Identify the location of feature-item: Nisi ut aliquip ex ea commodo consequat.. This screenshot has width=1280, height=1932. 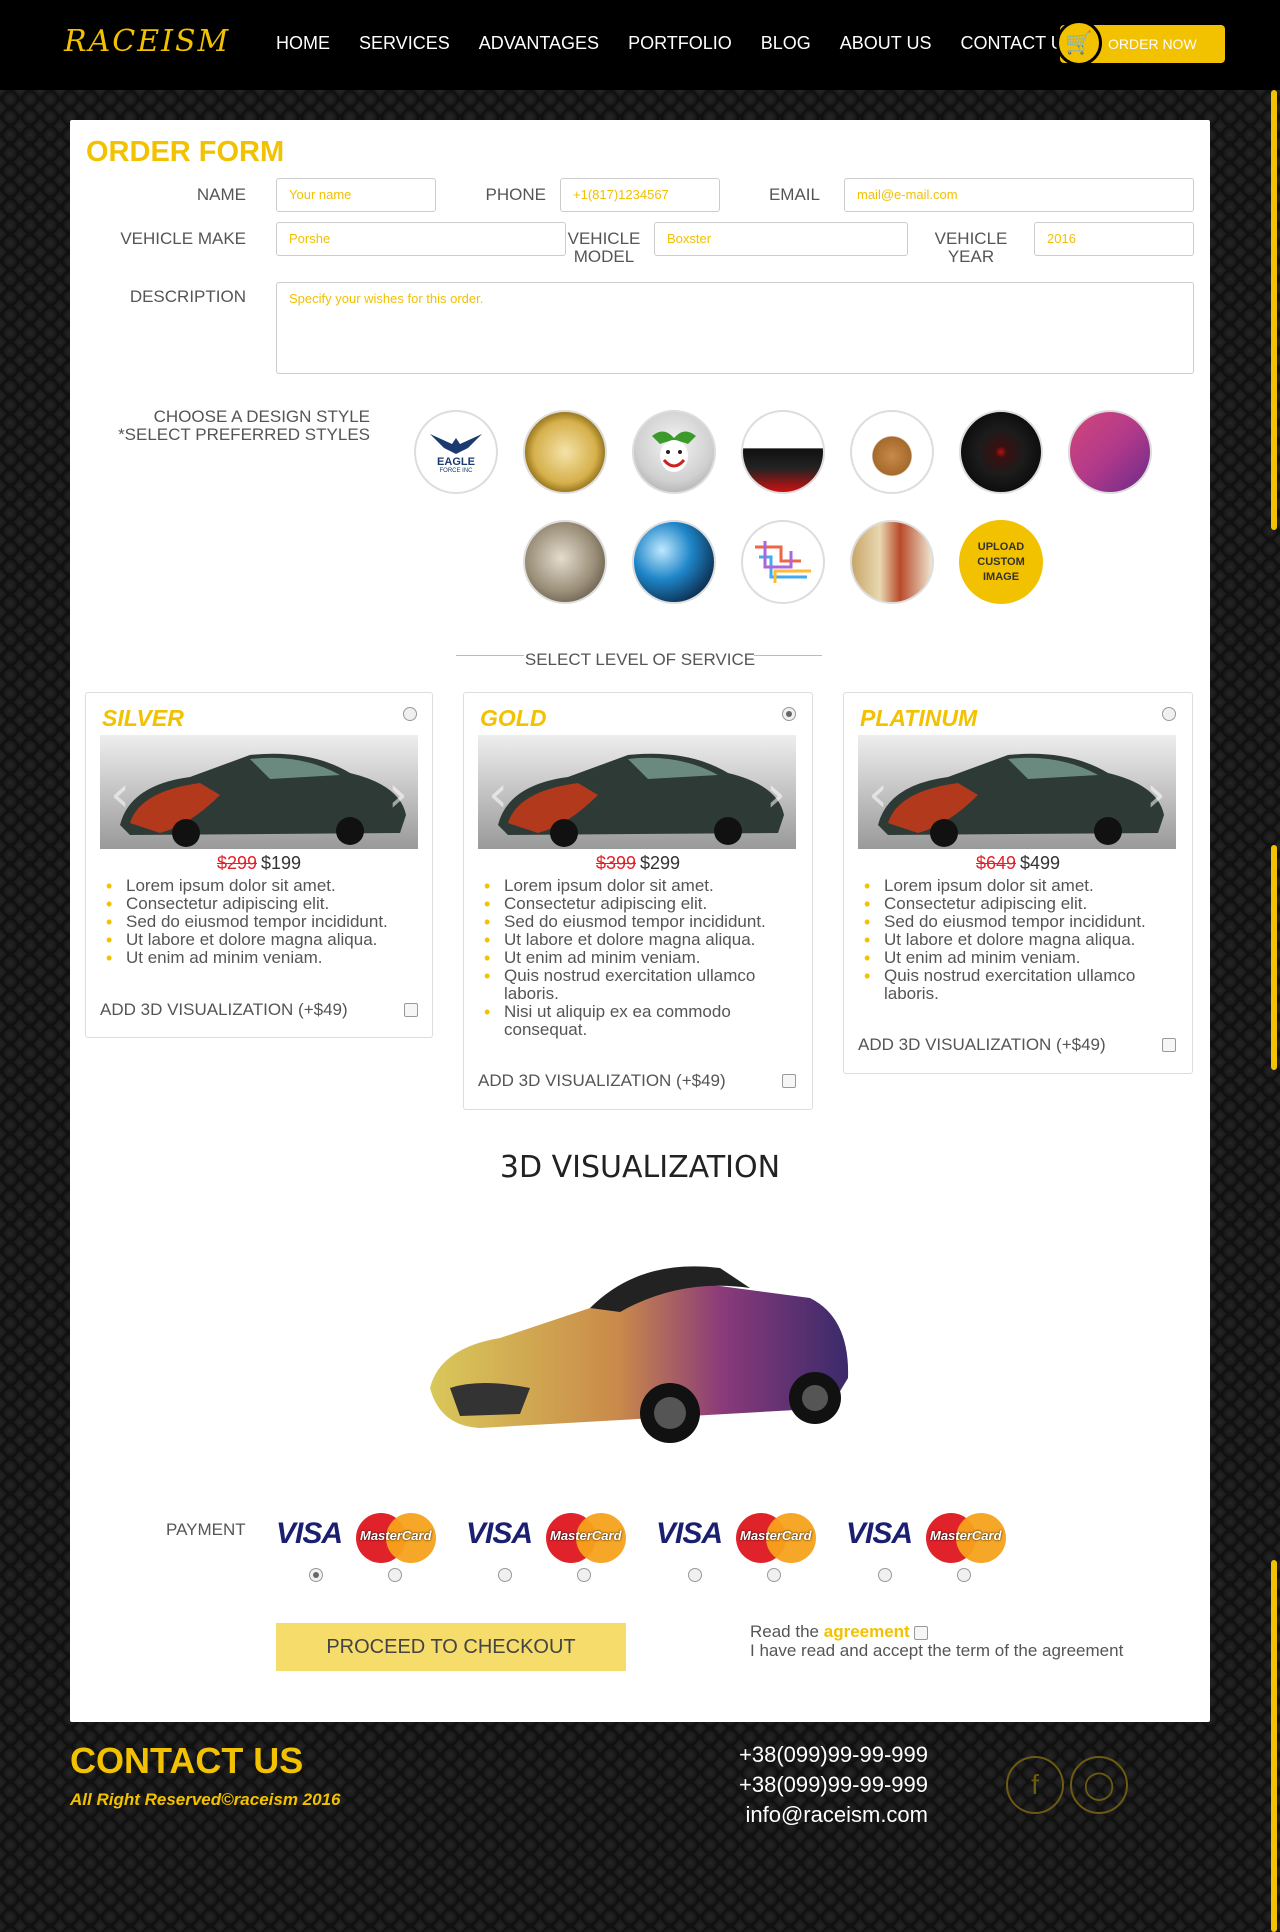
(634, 1021).